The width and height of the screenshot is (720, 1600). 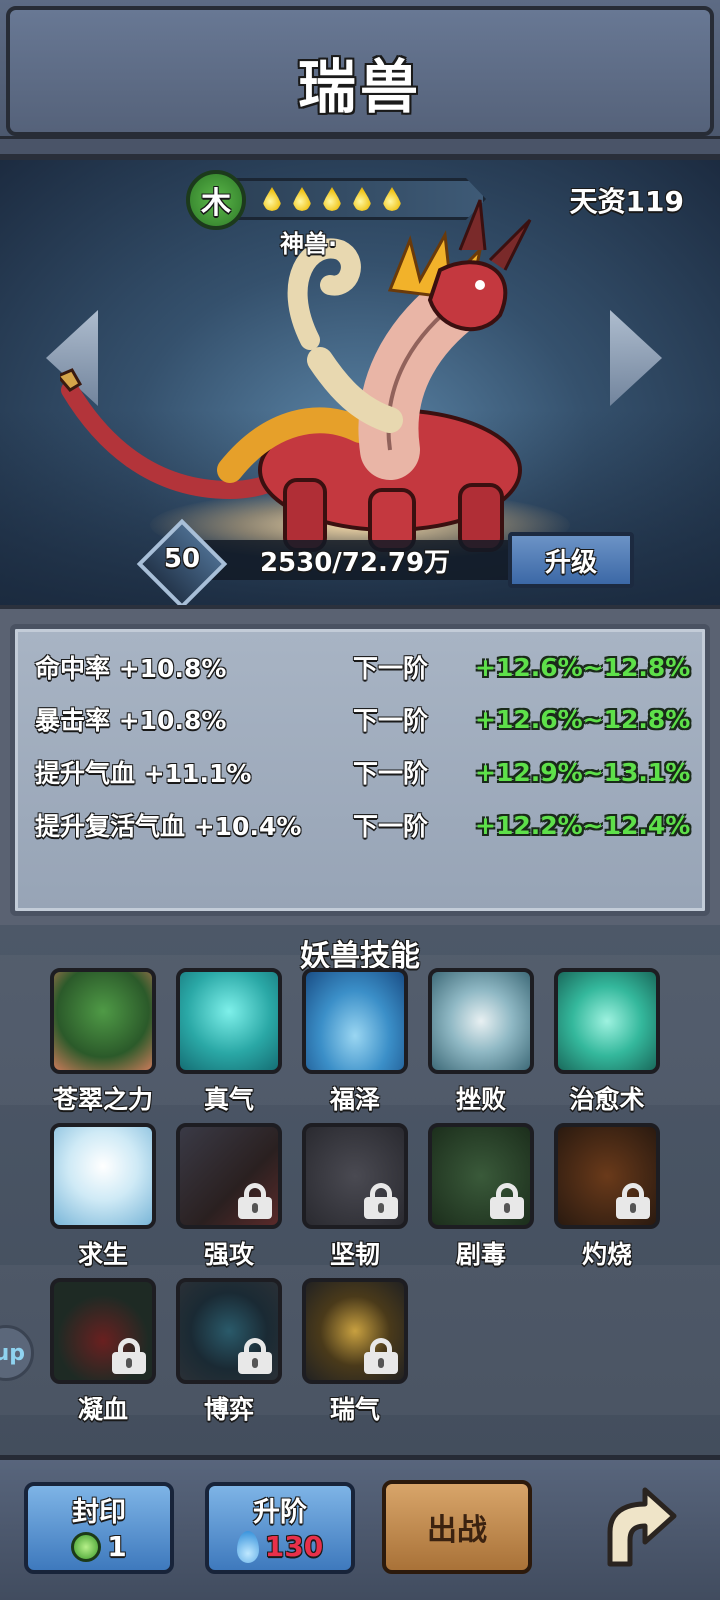 I want to click on seal-gem-icon, so click(x=86, y=1546).